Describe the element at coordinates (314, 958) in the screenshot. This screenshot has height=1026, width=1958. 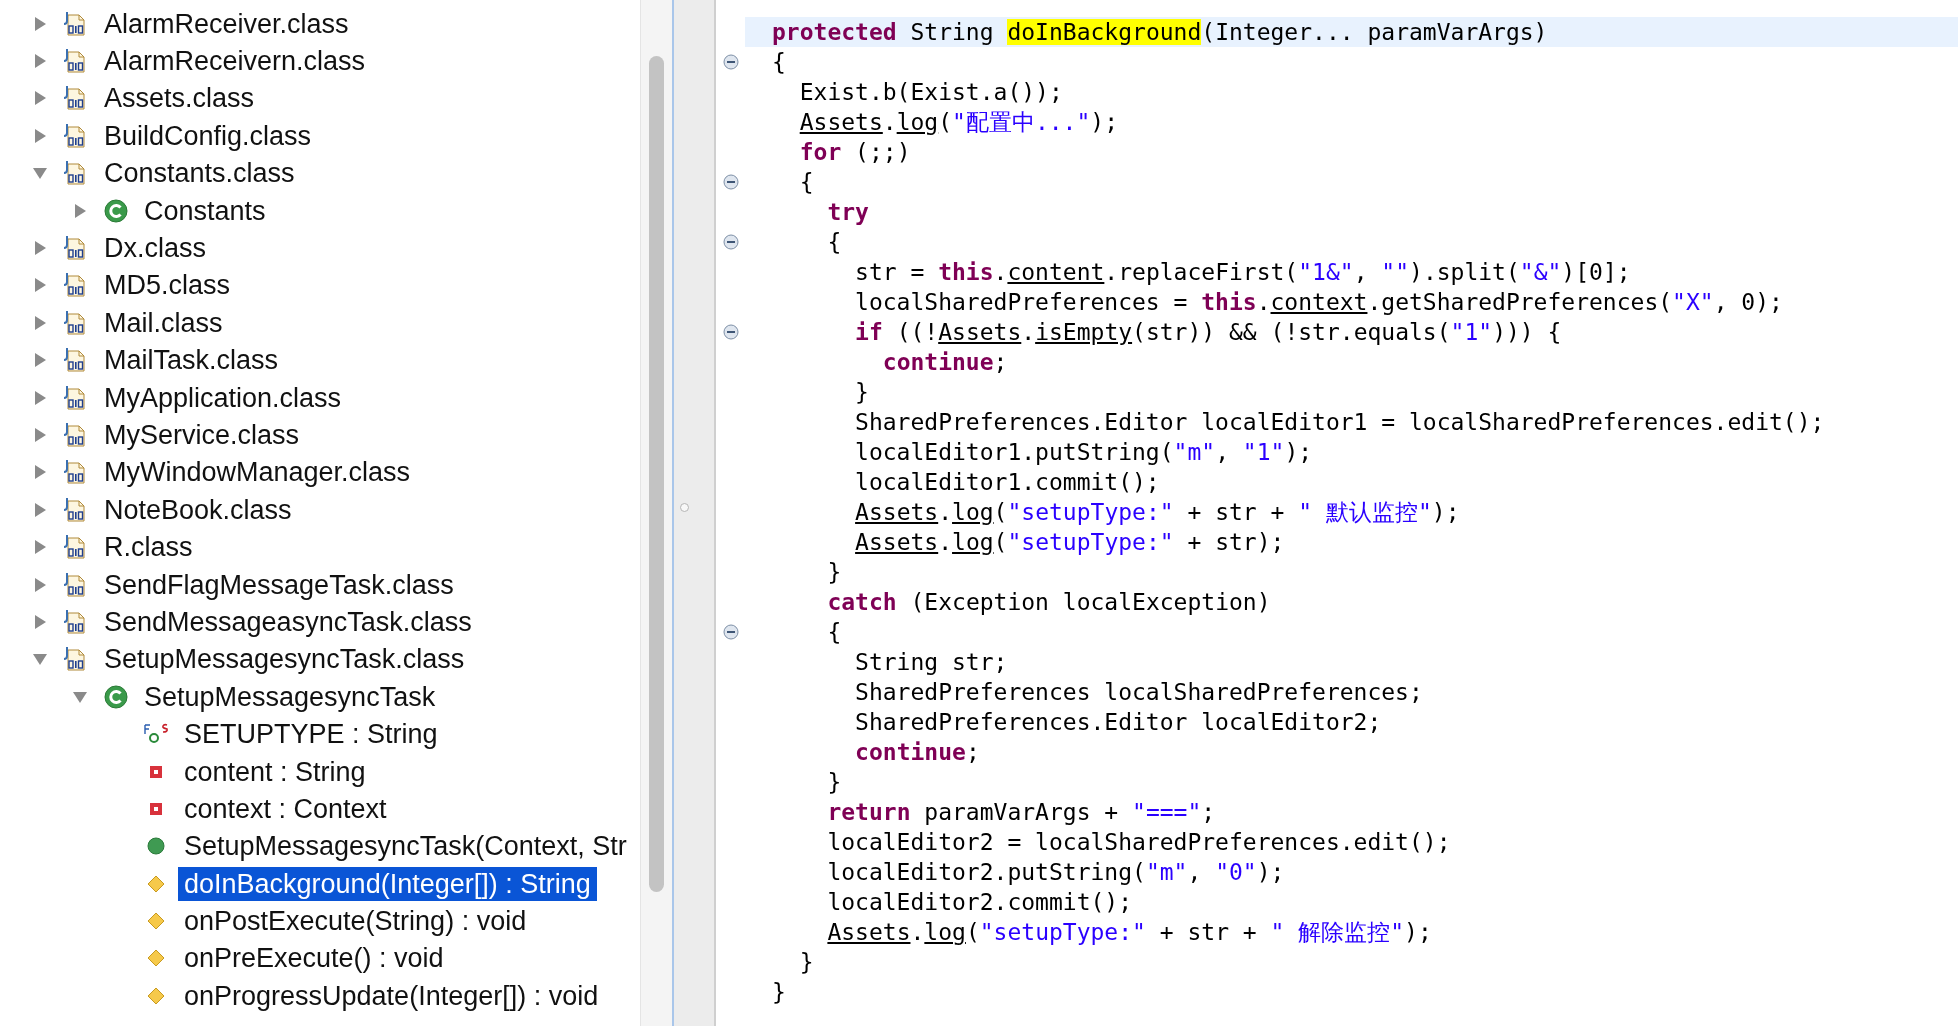
I see `tree-item: onPreExecute() : void` at that location.